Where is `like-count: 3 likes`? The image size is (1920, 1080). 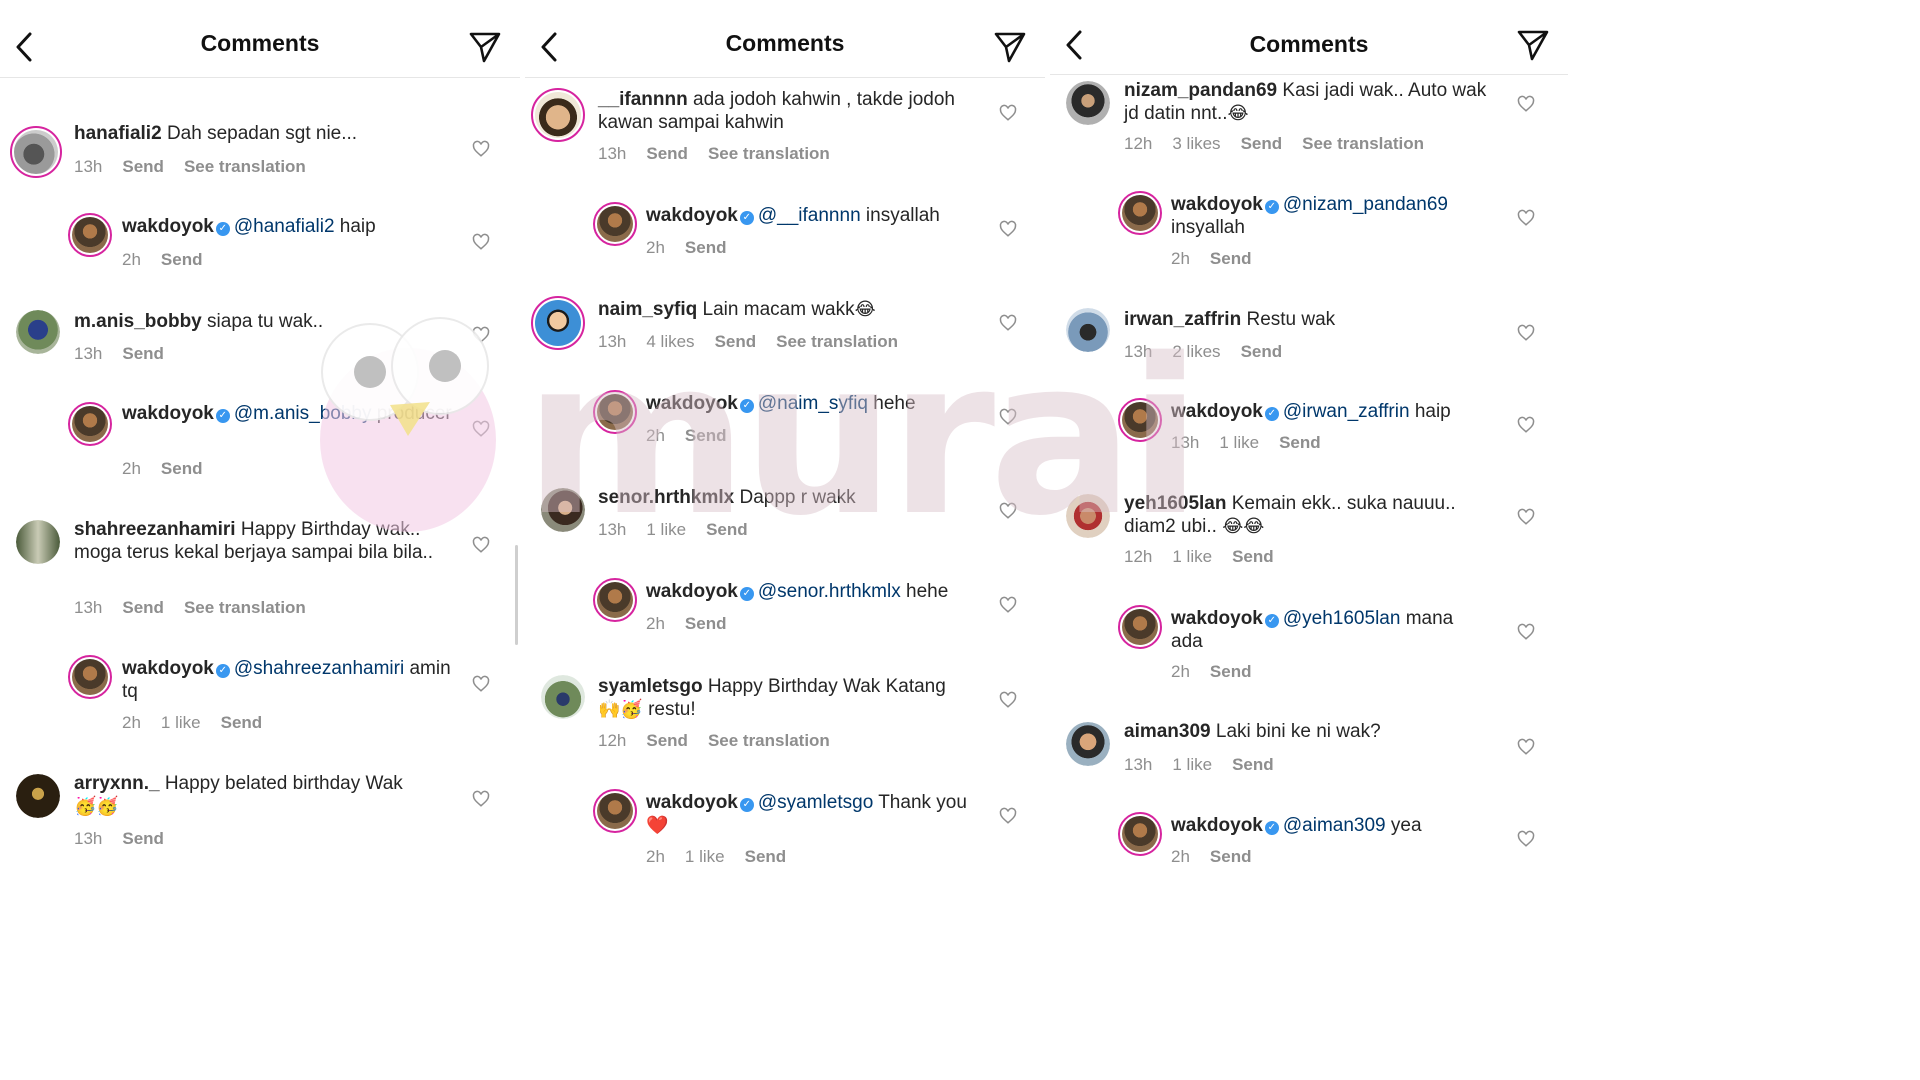 like-count: 3 likes is located at coordinates (1196, 143).